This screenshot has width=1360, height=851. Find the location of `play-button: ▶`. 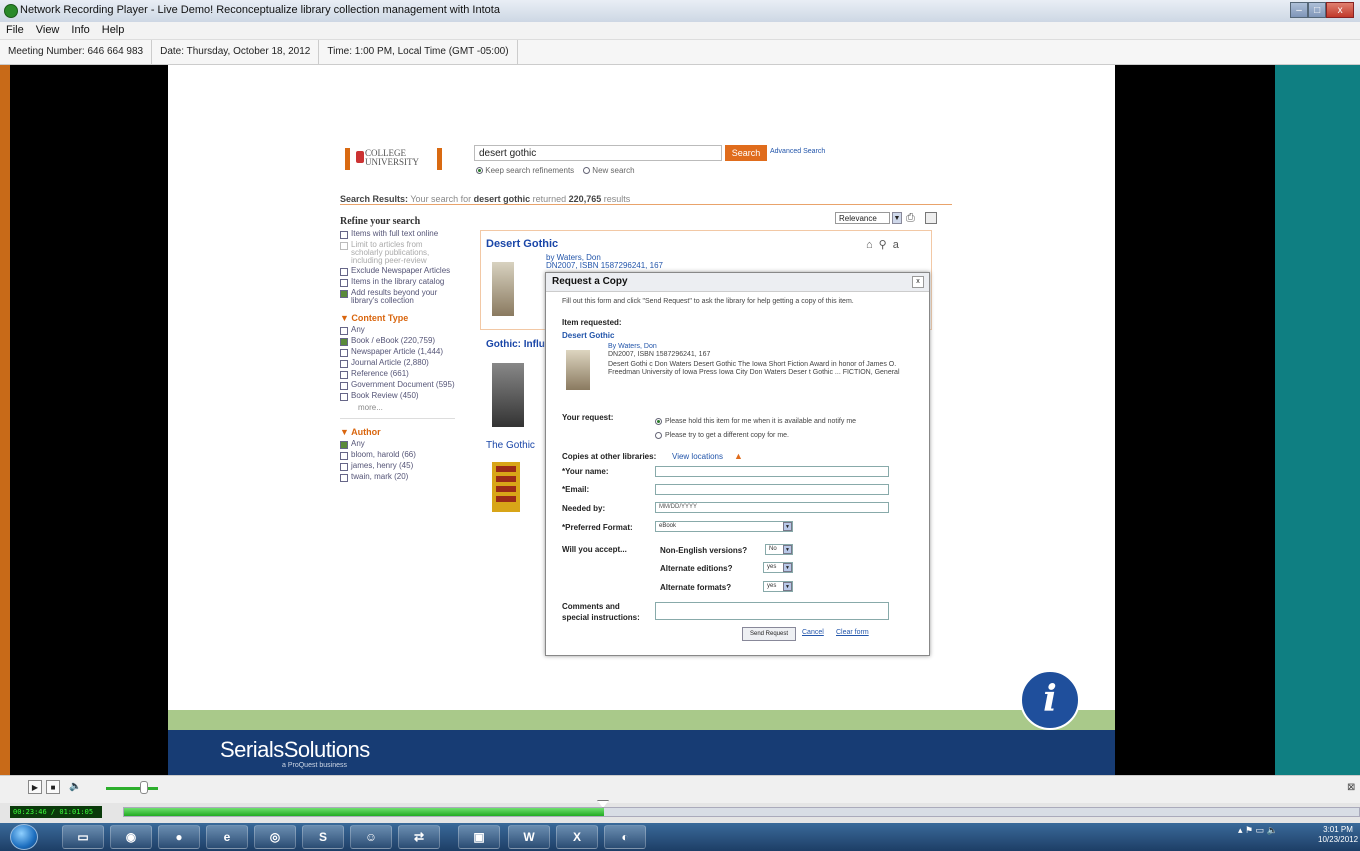

play-button: ▶ is located at coordinates (35, 787).